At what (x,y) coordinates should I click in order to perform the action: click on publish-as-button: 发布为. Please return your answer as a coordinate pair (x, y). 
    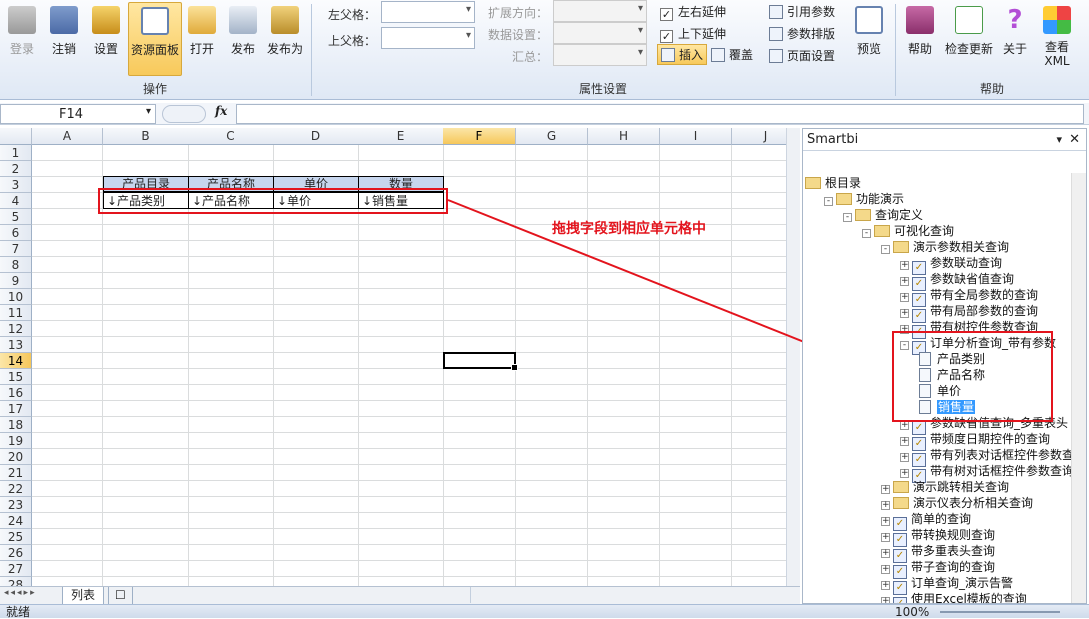
    Looking at the image, I should click on (285, 39).